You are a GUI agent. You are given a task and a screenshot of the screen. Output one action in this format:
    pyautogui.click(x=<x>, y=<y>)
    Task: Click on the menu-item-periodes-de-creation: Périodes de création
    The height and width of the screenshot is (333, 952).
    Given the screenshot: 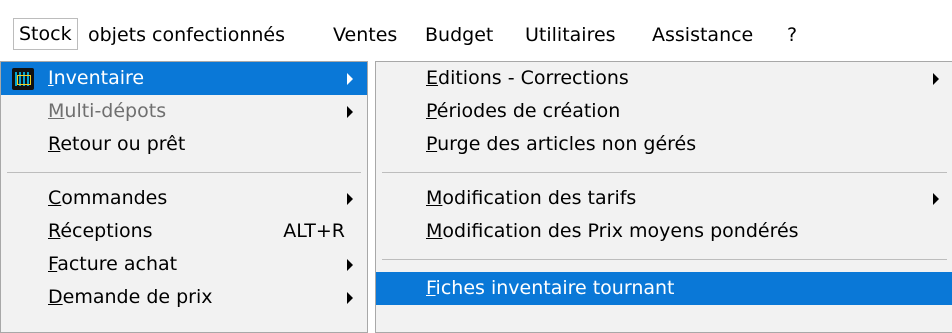 What is the action you would take?
    pyautogui.click(x=664, y=111)
    